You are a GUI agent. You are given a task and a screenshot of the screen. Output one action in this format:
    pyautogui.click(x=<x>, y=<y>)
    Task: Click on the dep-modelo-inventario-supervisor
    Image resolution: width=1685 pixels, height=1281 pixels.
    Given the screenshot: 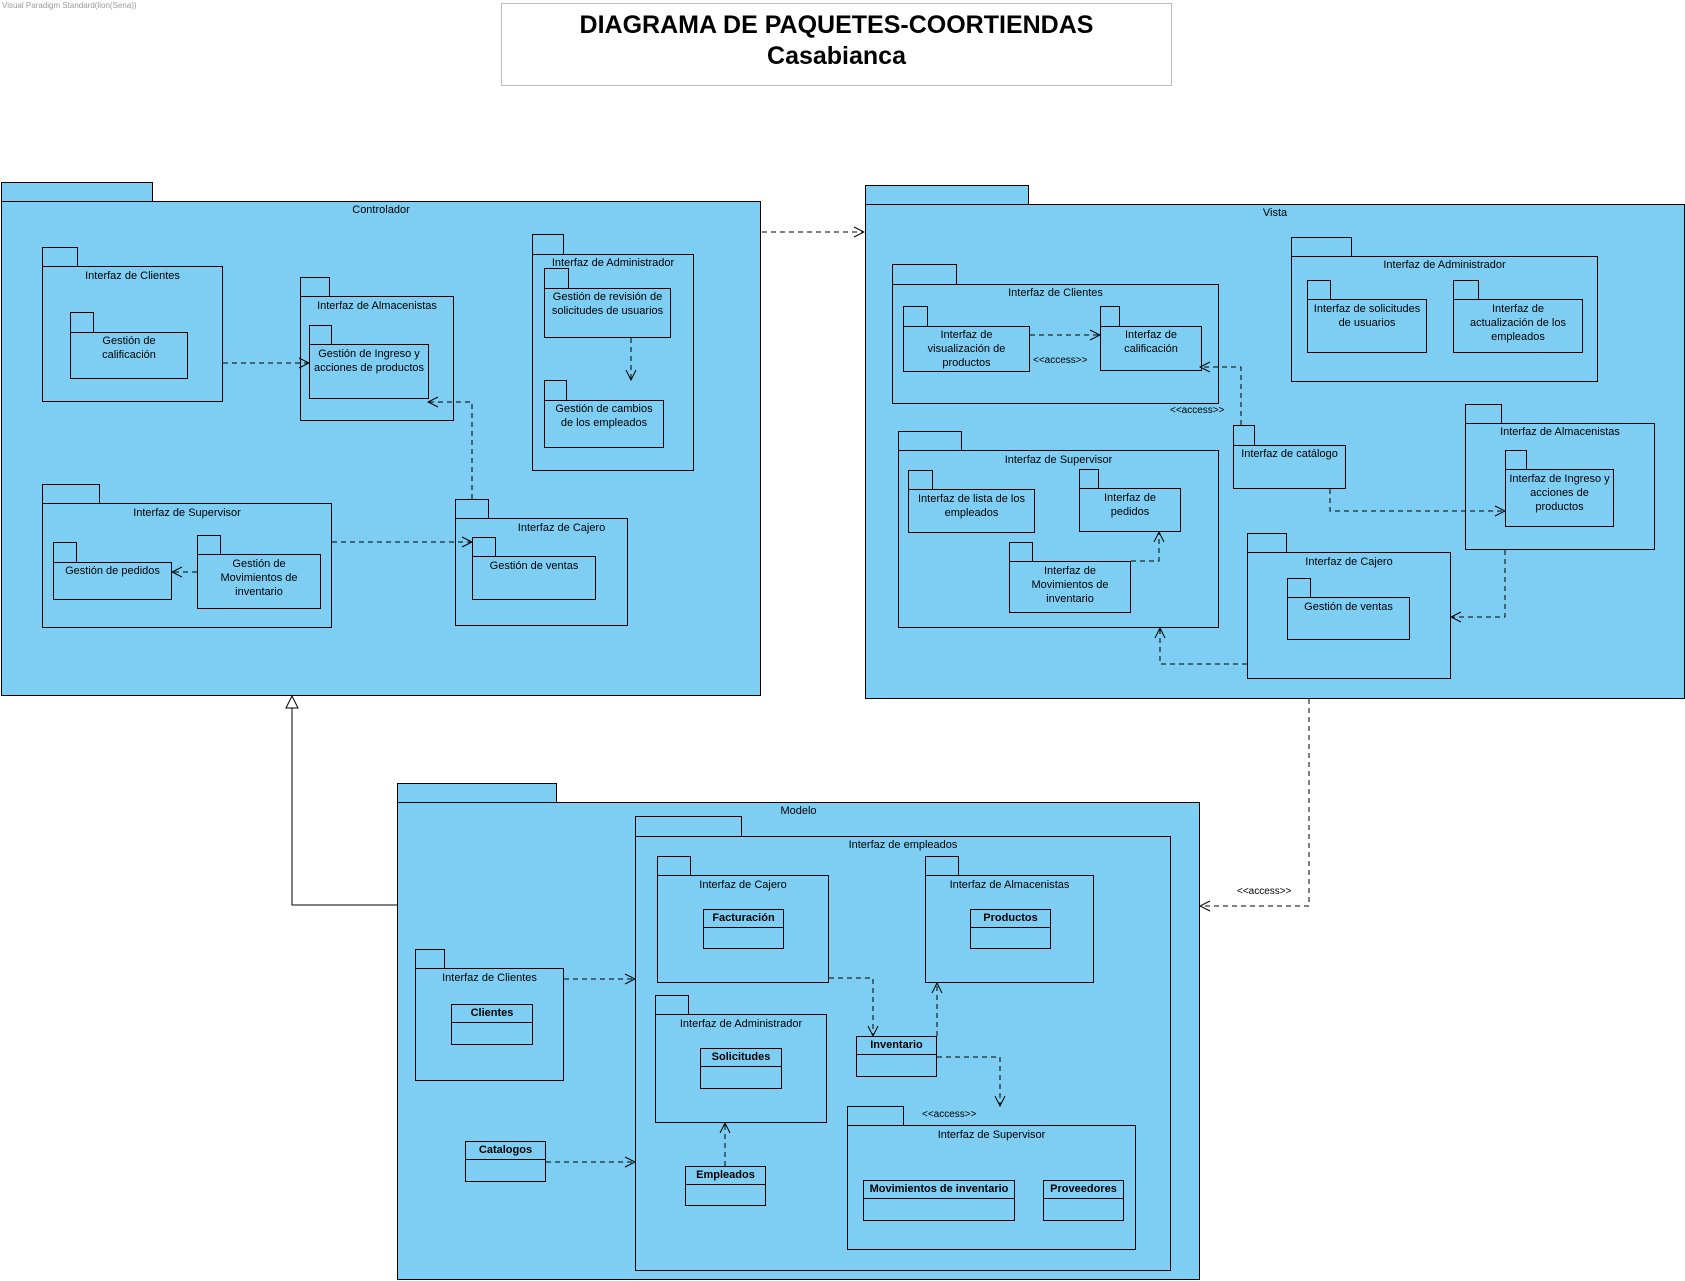 What is the action you would take?
    pyautogui.click(x=968, y=1081)
    